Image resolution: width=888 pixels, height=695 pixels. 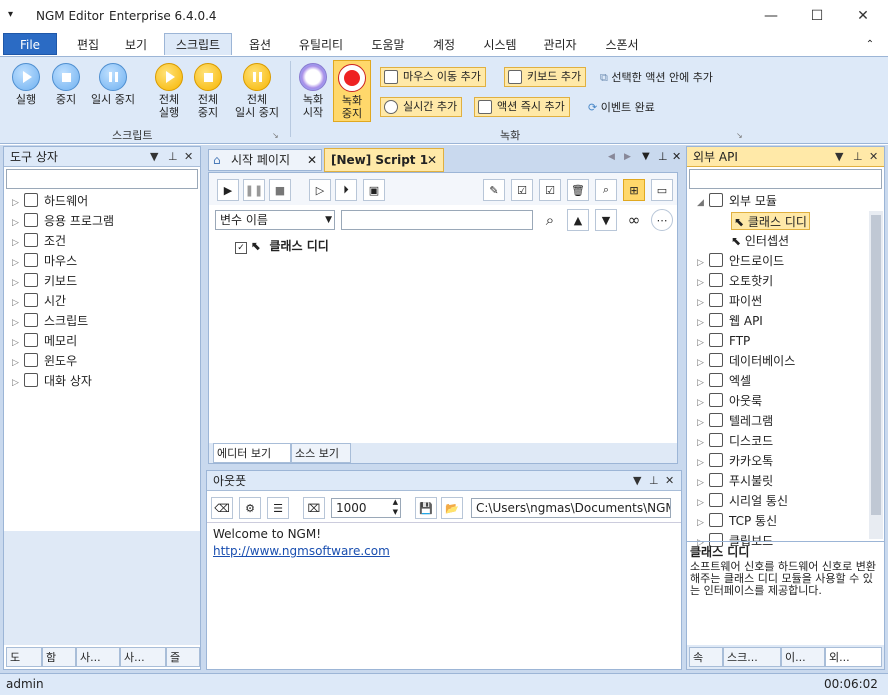 What do you see at coordinates (571, 508) in the screenshot?
I see `path-input: C:\Users\ngmas\Documents\NGM6\` at bounding box center [571, 508].